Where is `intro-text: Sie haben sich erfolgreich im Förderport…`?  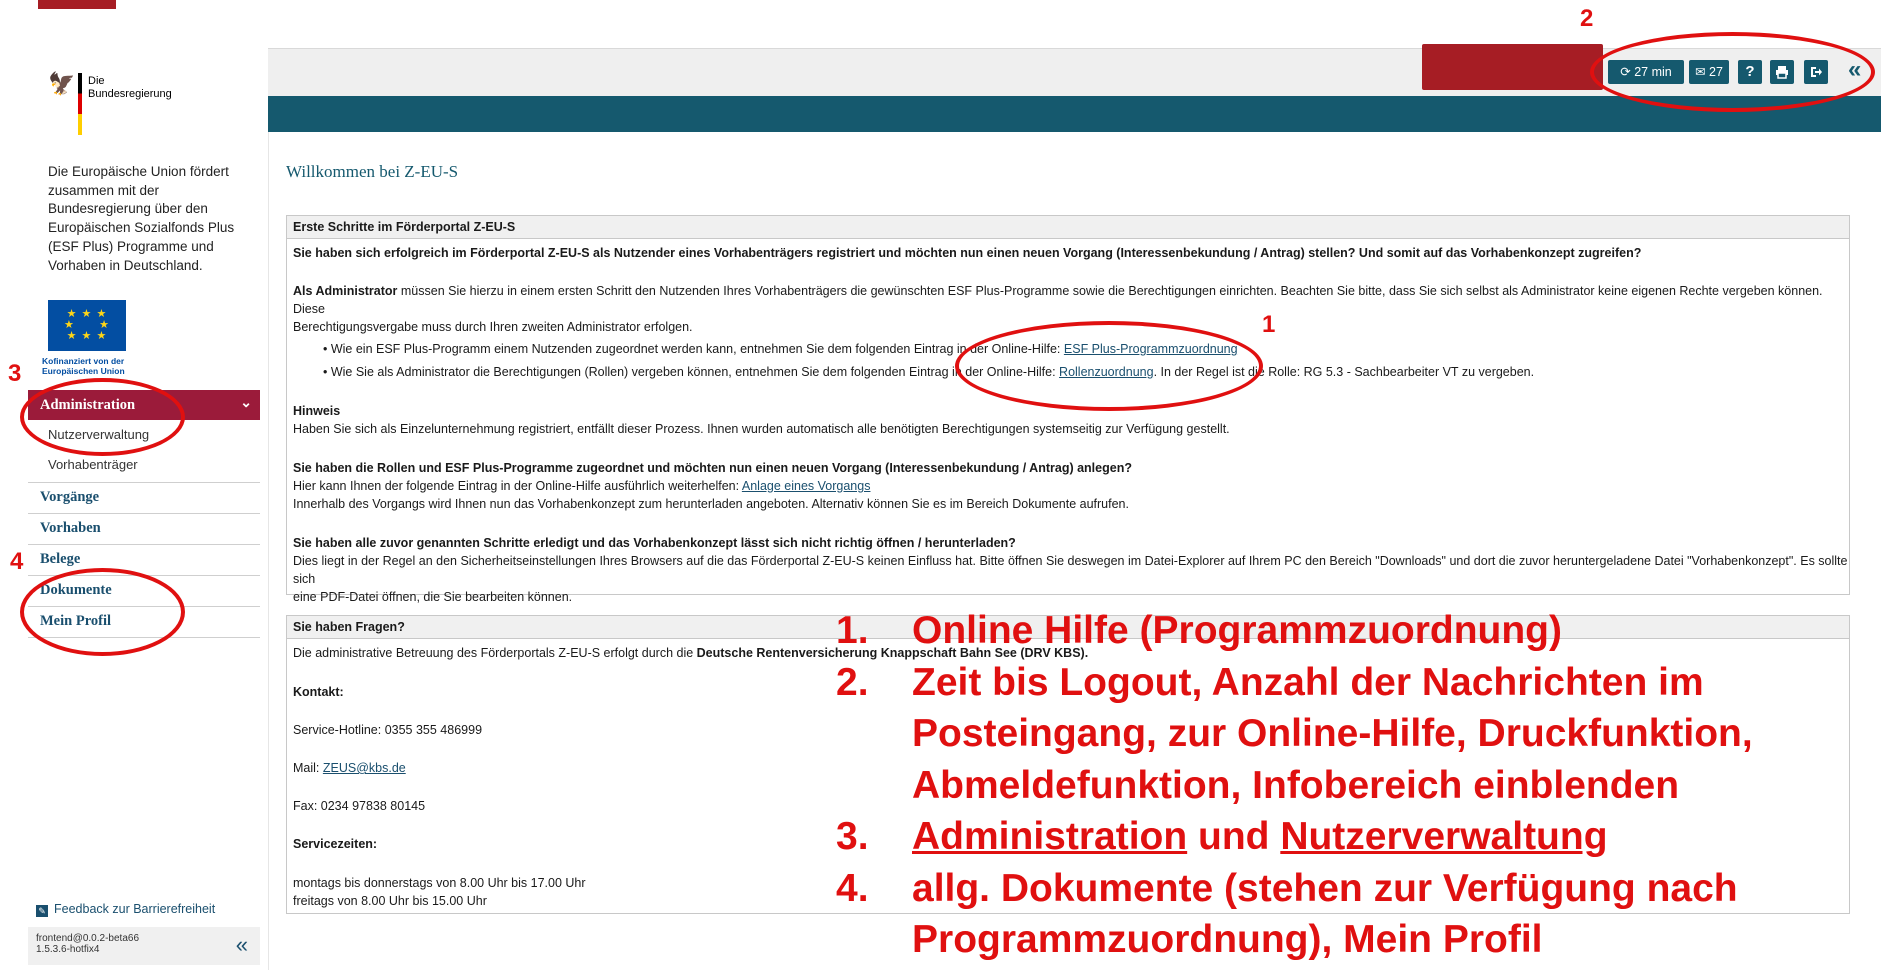 intro-text: Sie haben sich erfolgreich im Förderport… is located at coordinates (967, 253).